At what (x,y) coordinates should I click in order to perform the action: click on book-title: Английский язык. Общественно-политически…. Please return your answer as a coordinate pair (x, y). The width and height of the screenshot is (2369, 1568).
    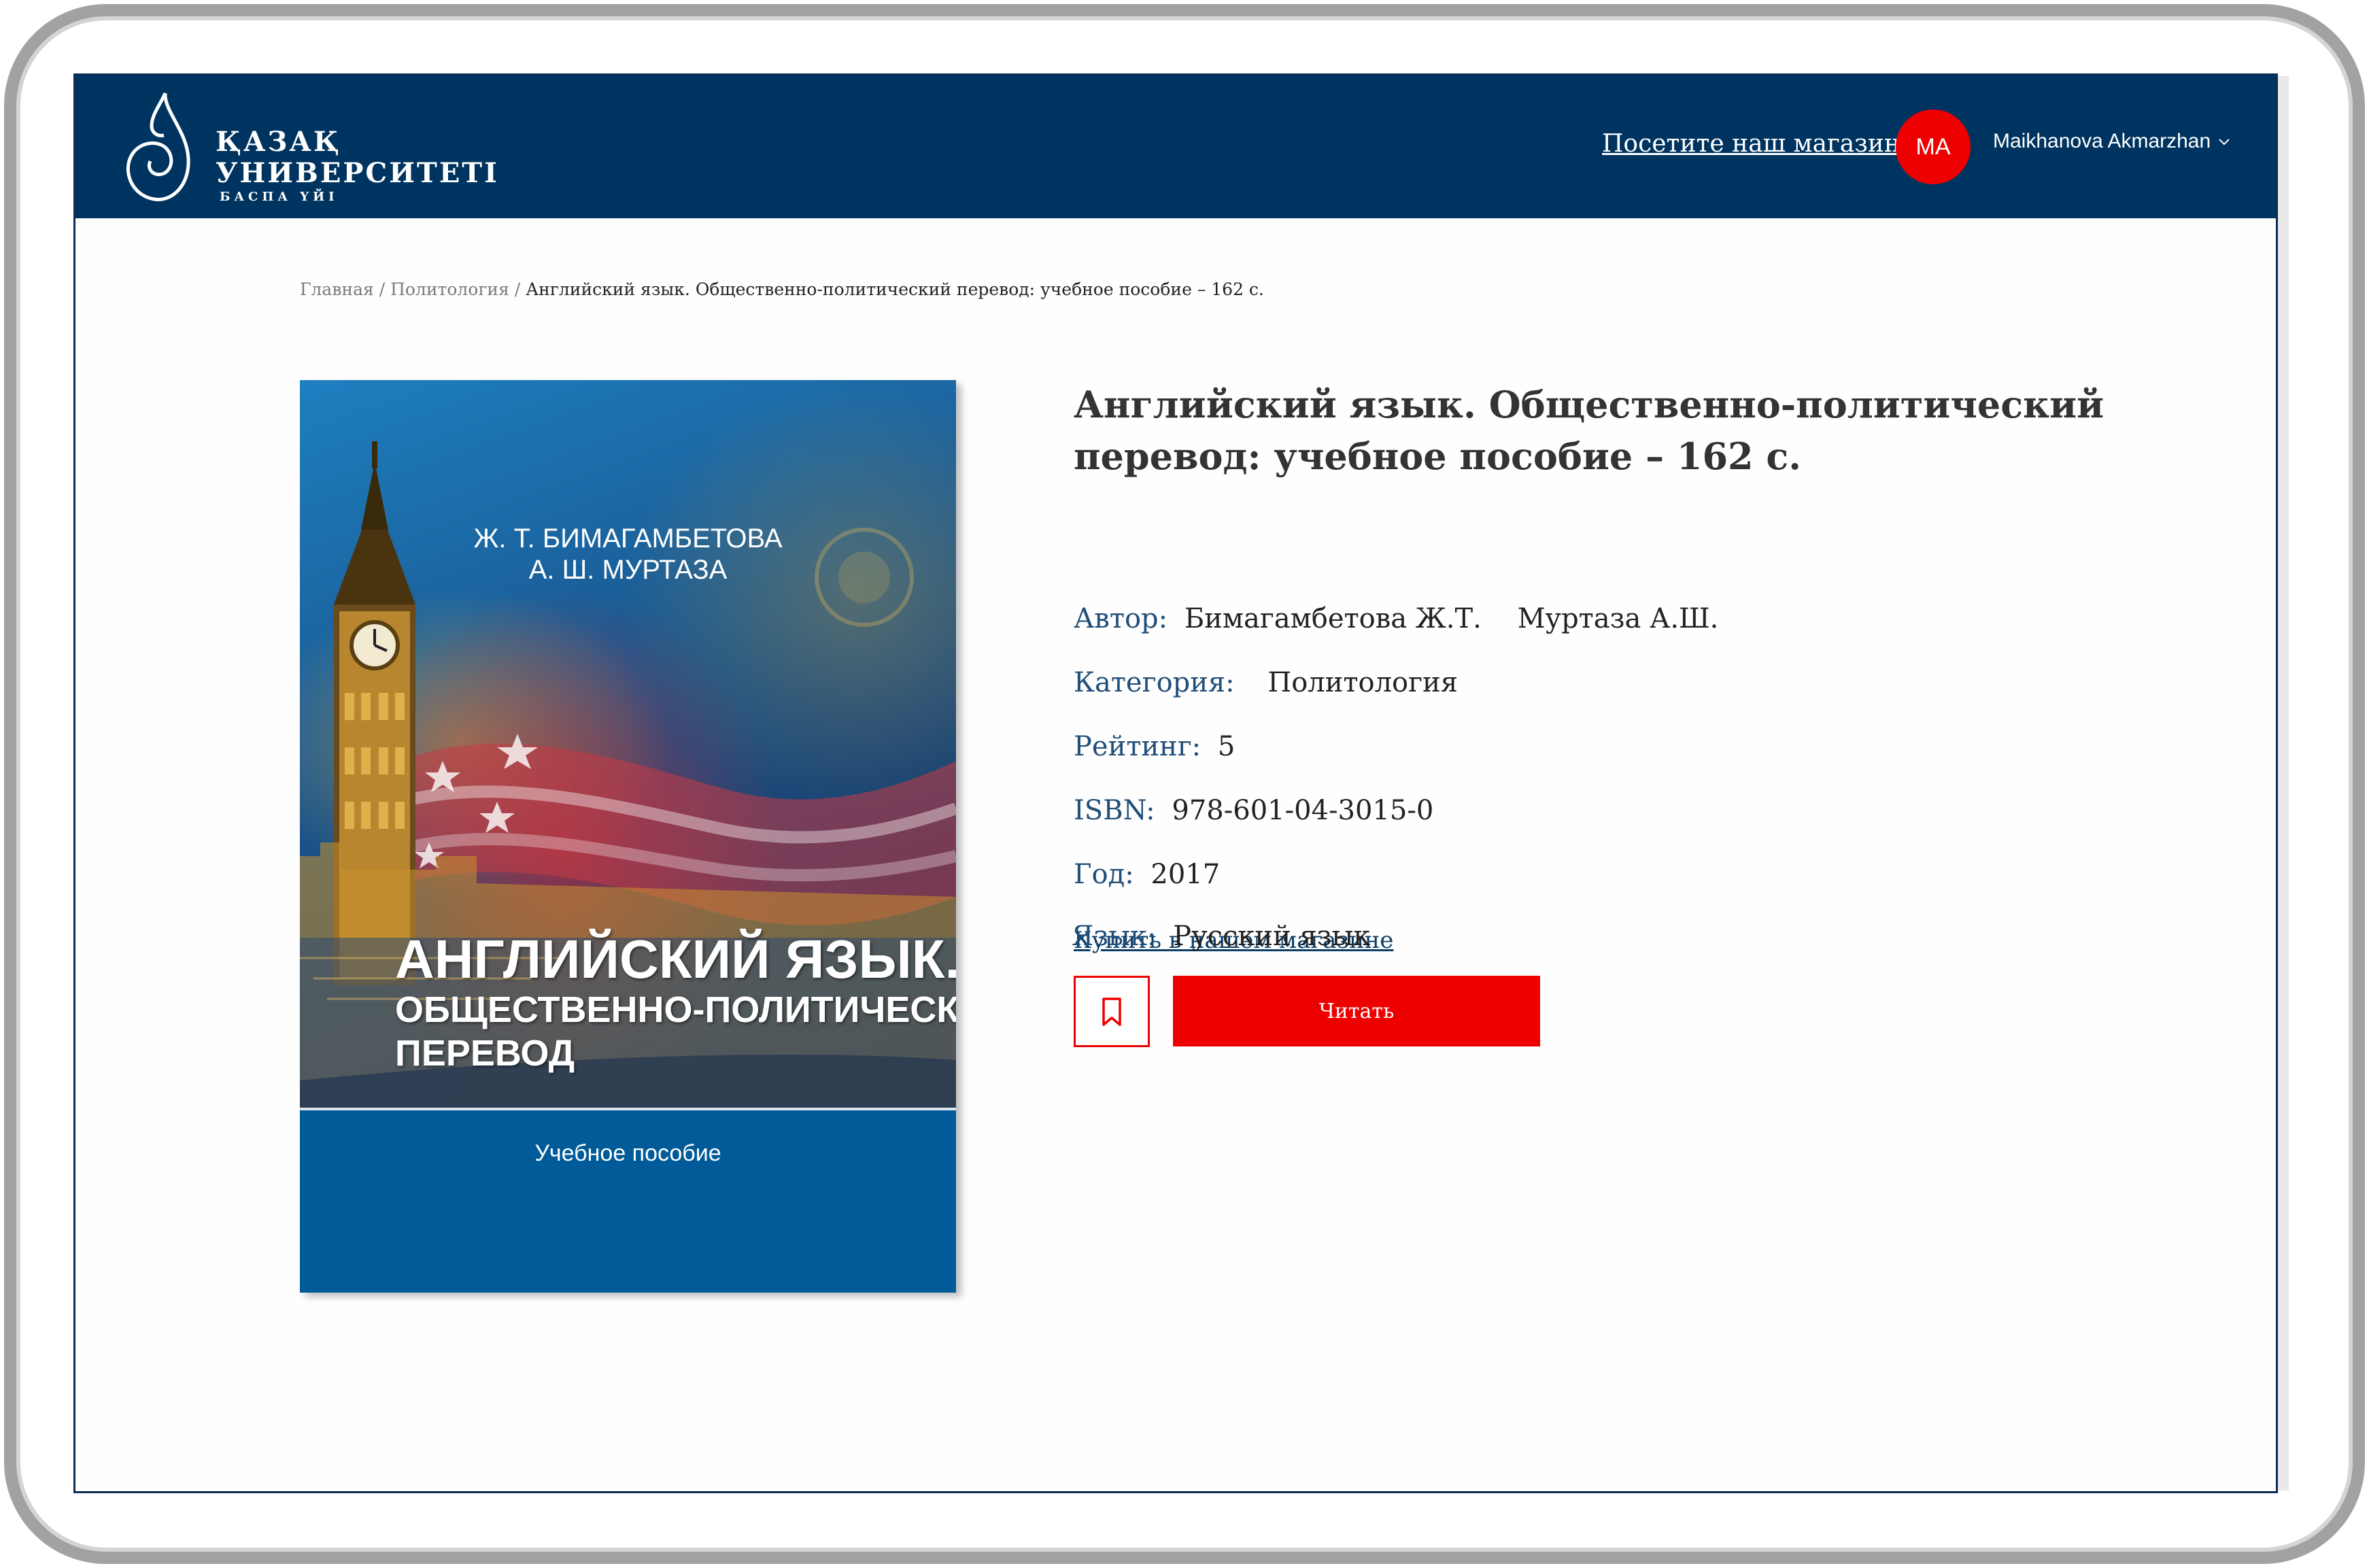
    Looking at the image, I should click on (1589, 430).